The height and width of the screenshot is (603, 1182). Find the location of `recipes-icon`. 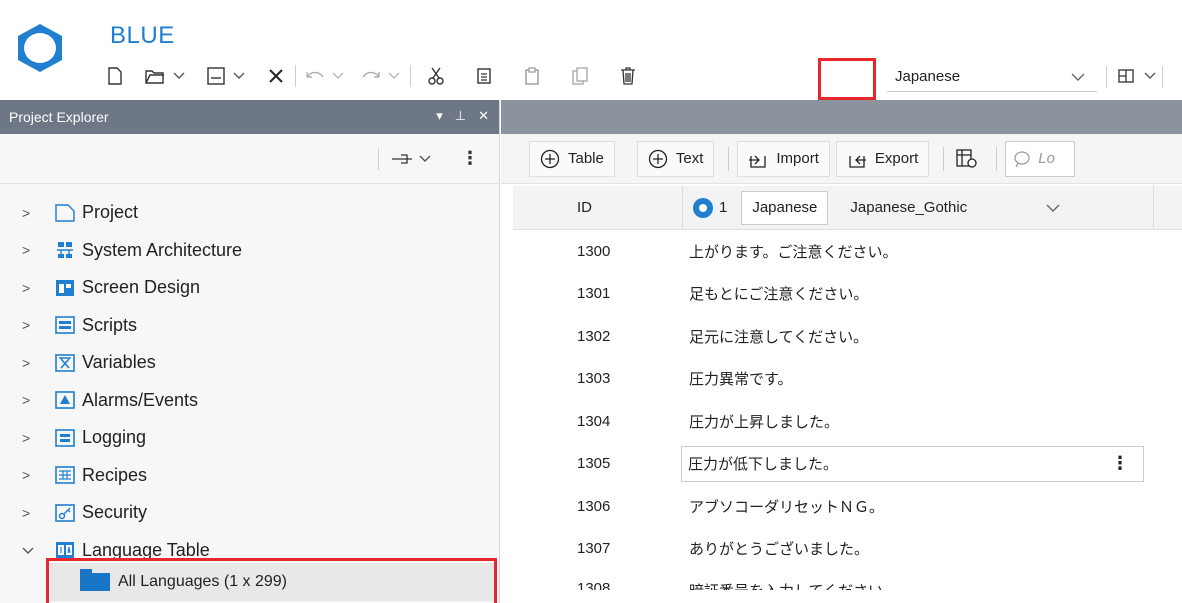

recipes-icon is located at coordinates (65, 475).